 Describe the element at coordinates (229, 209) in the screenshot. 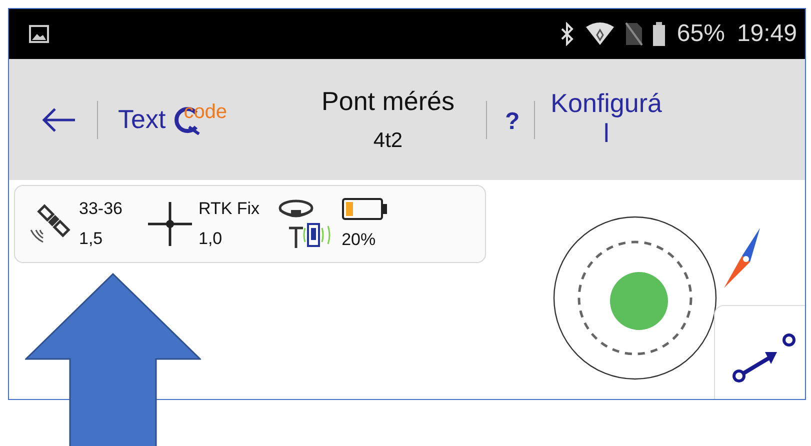

I see `fix-status: RTK Fix` at that location.